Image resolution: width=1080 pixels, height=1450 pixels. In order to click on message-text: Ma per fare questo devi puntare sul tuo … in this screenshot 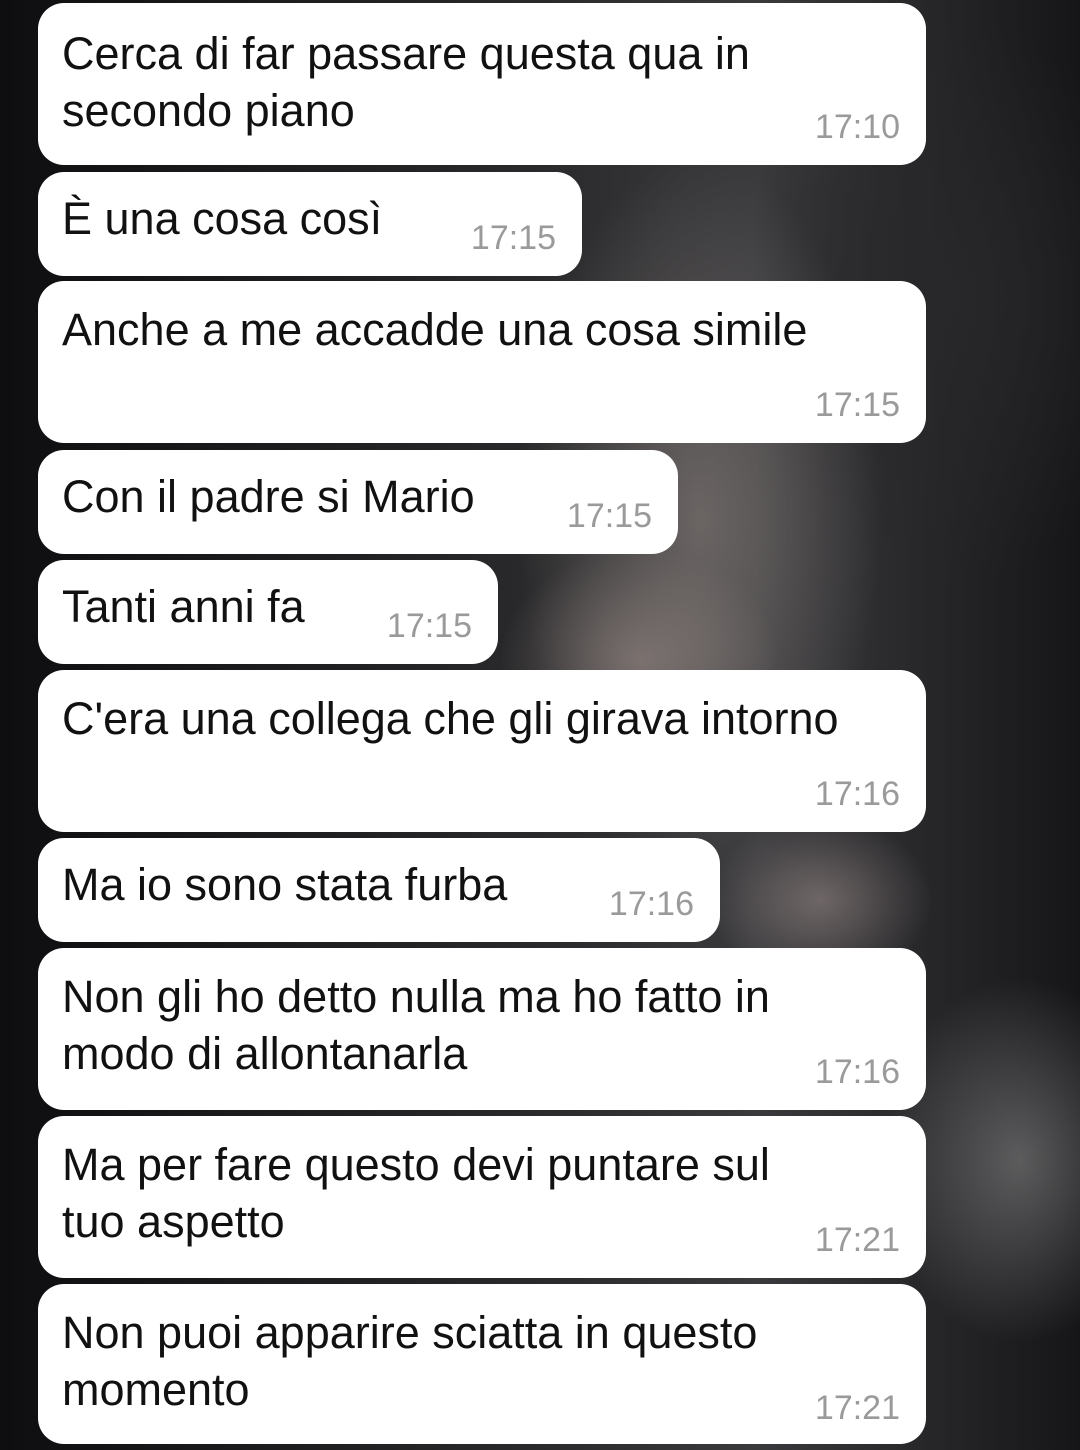, I will do `click(416, 1193)`.